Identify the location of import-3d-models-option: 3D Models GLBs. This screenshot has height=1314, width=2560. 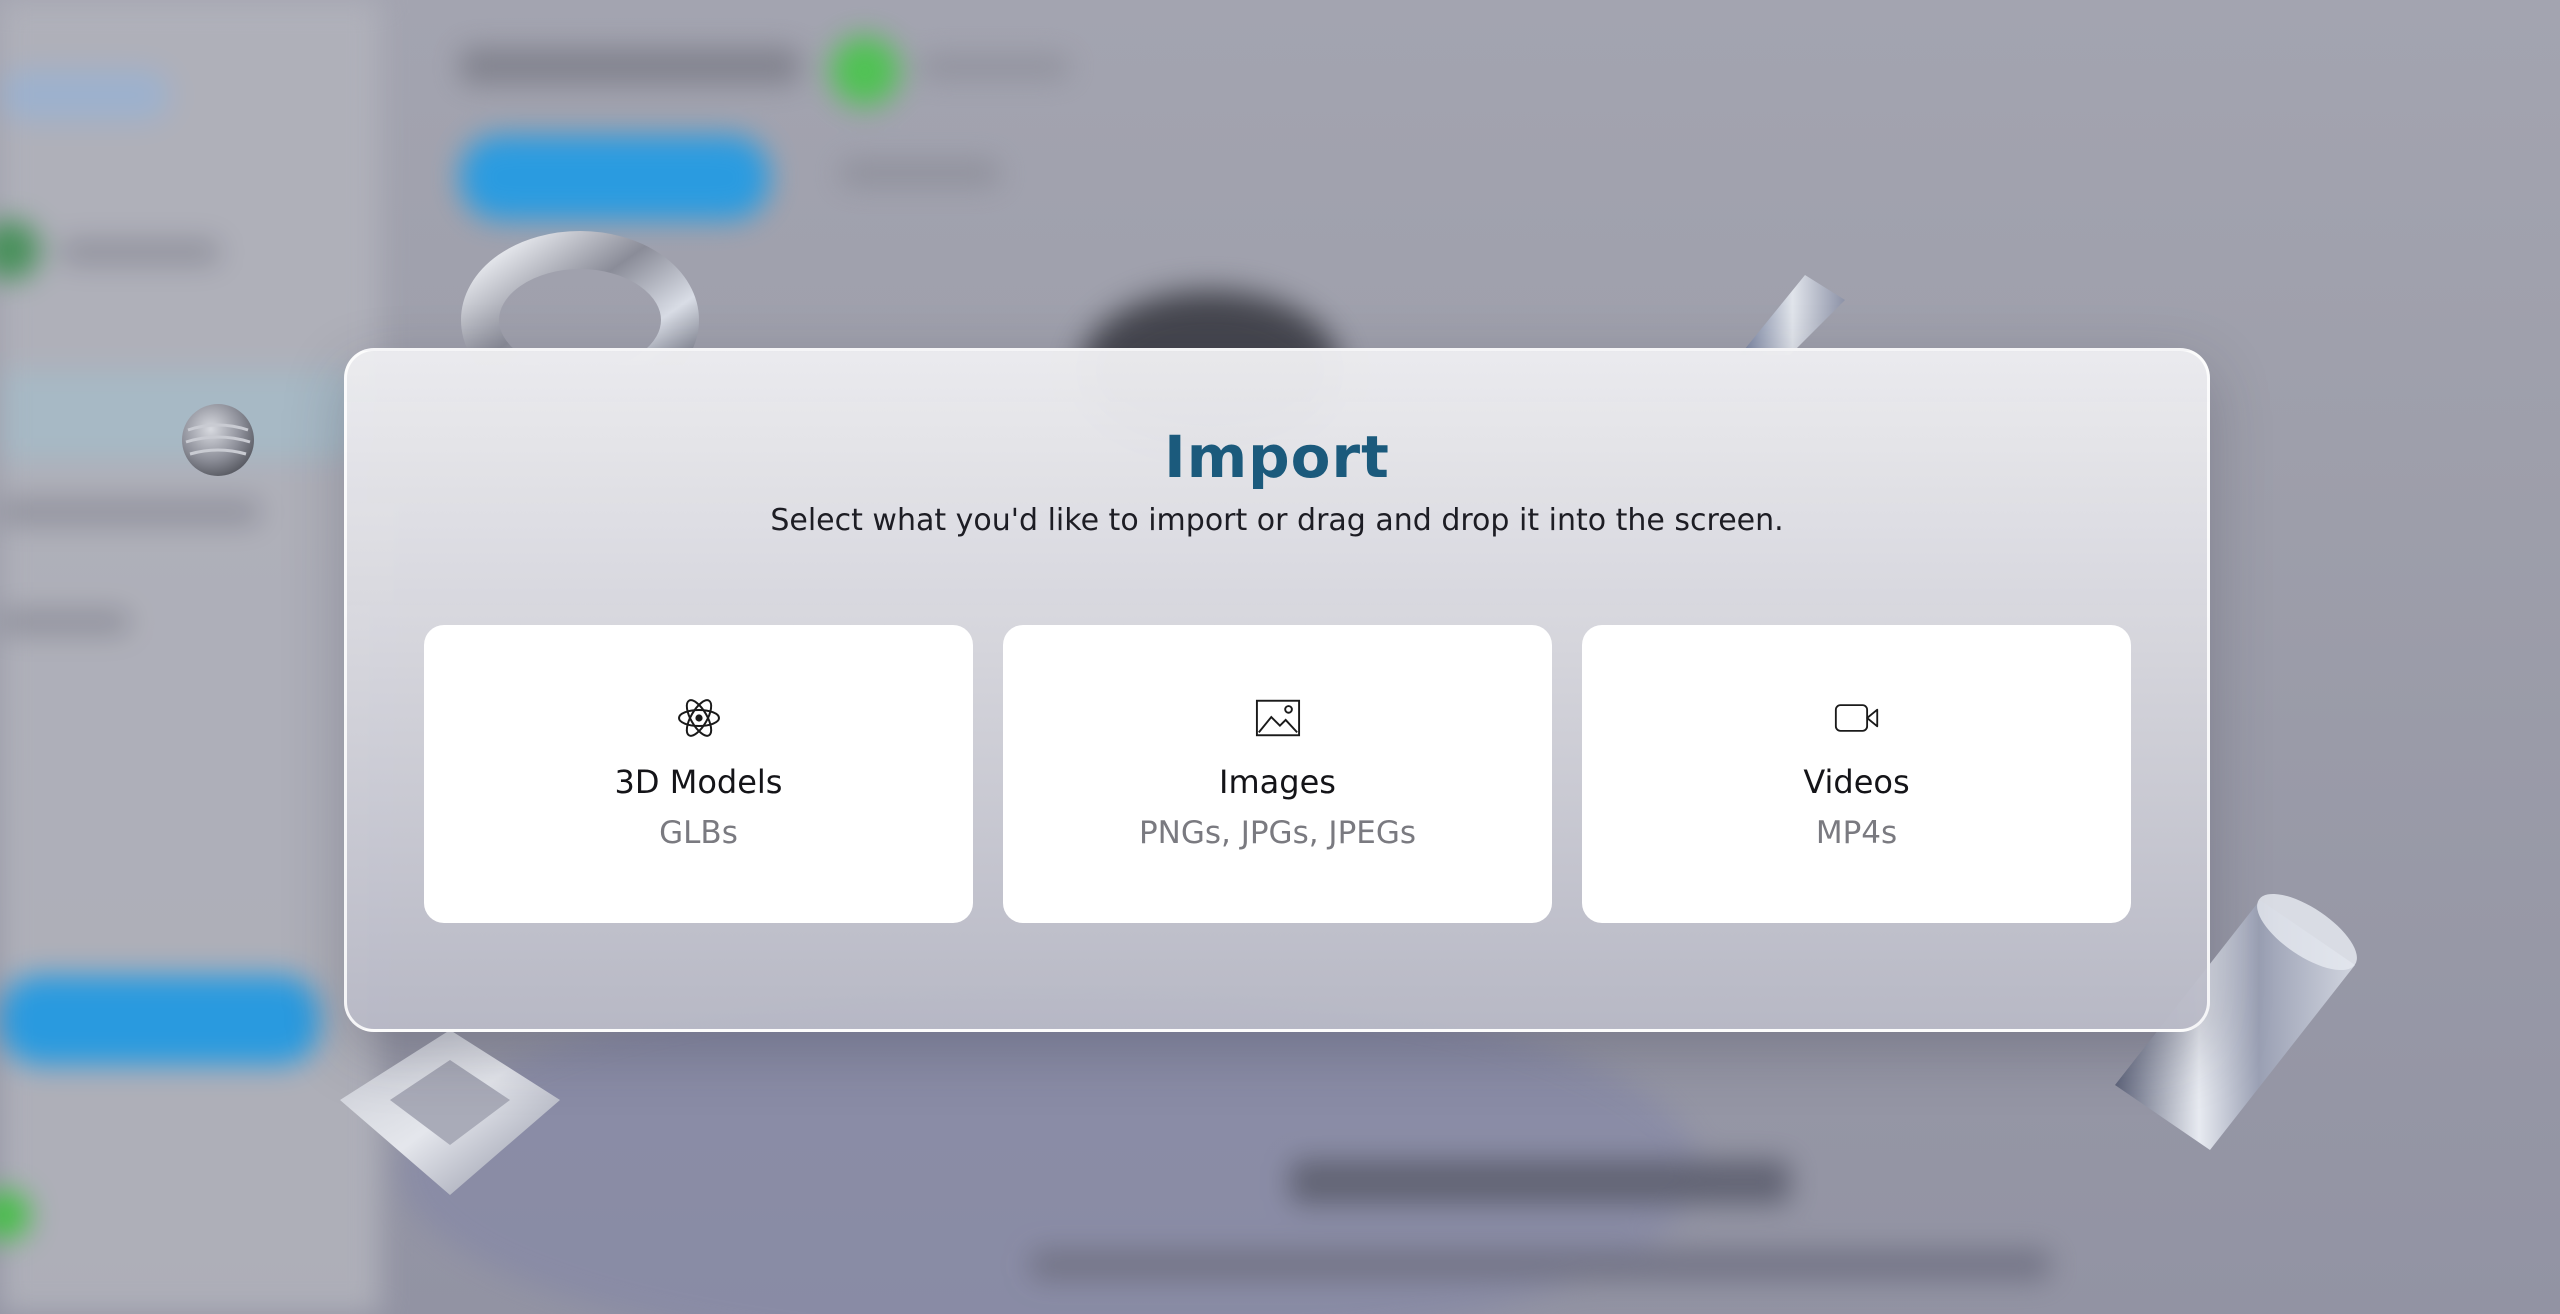
(698, 774).